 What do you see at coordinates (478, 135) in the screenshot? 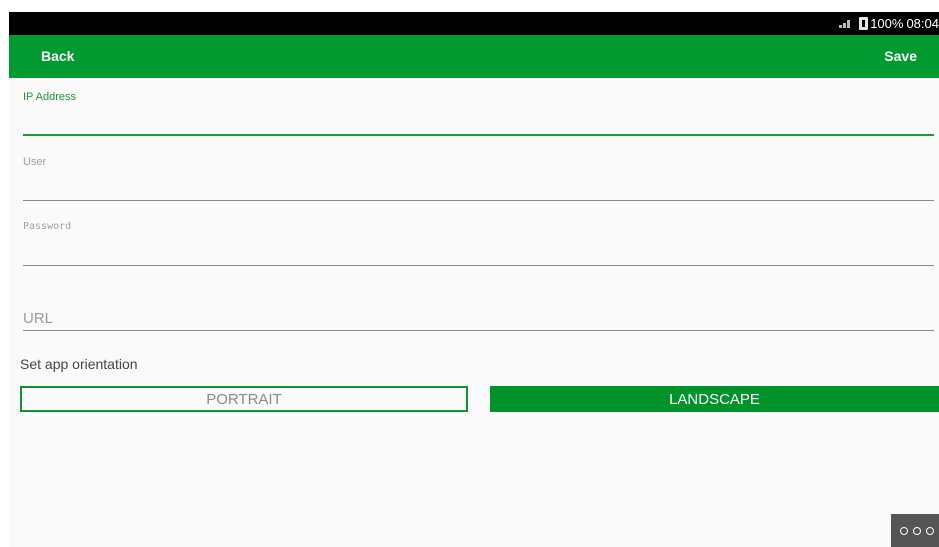
I see `ip-address-underline` at bounding box center [478, 135].